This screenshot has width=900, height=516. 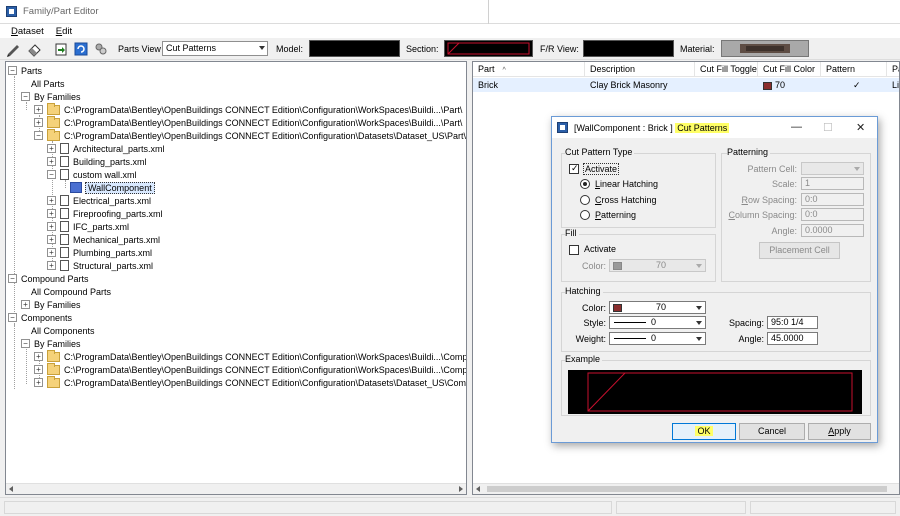 I want to click on scroll-right-icon, so click(x=461, y=489).